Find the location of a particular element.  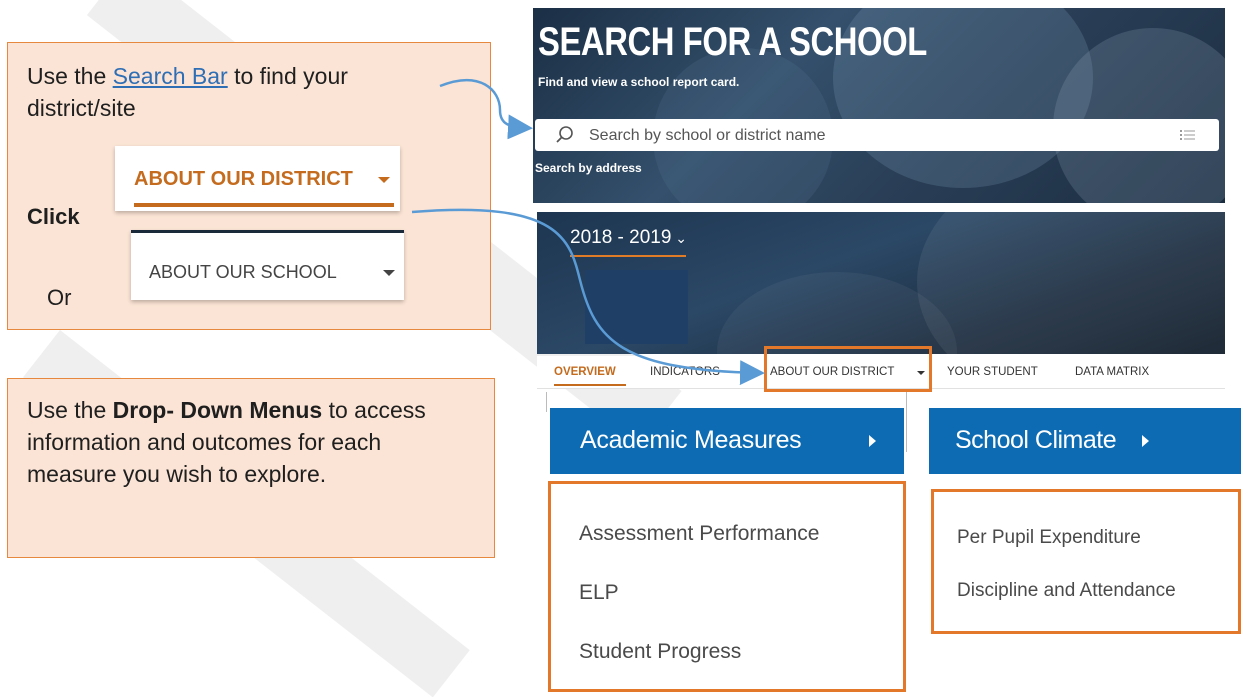

connector-arrows is located at coordinates (588, 232).